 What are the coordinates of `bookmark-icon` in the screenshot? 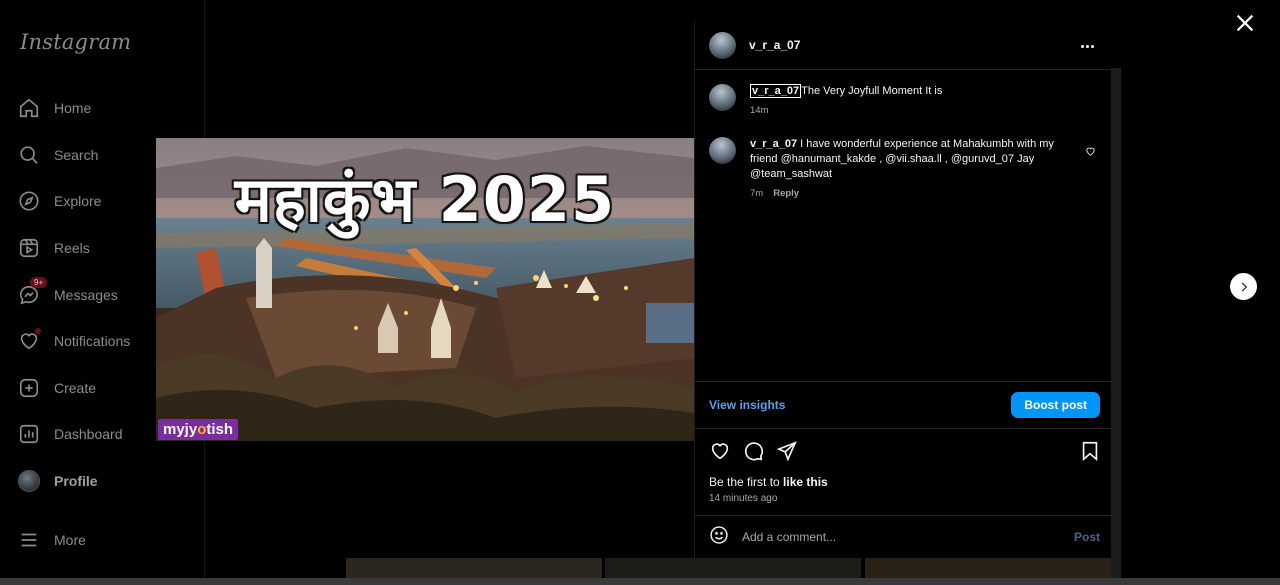 It's located at (1090, 451).